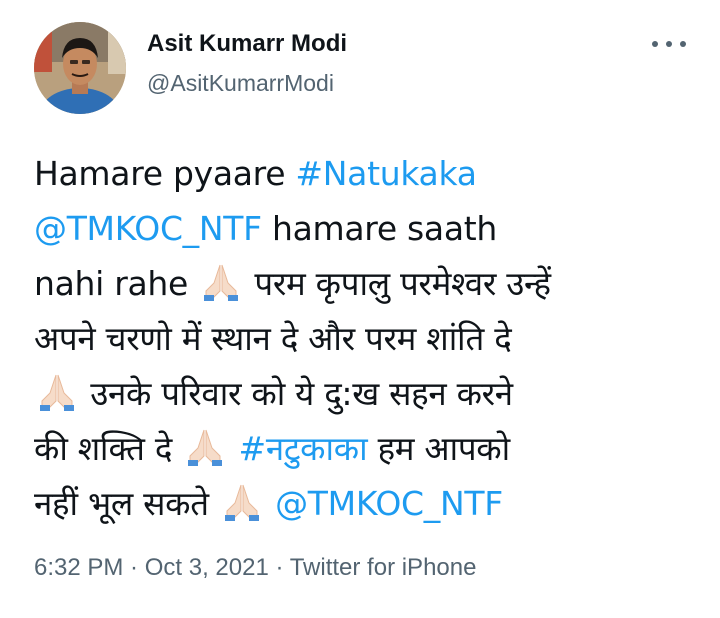 Image resolution: width=720 pixels, height=618 pixels. I want to click on tweet-line: अपने चरणो में स्थान दे और परम शांति दे, so click(374, 338).